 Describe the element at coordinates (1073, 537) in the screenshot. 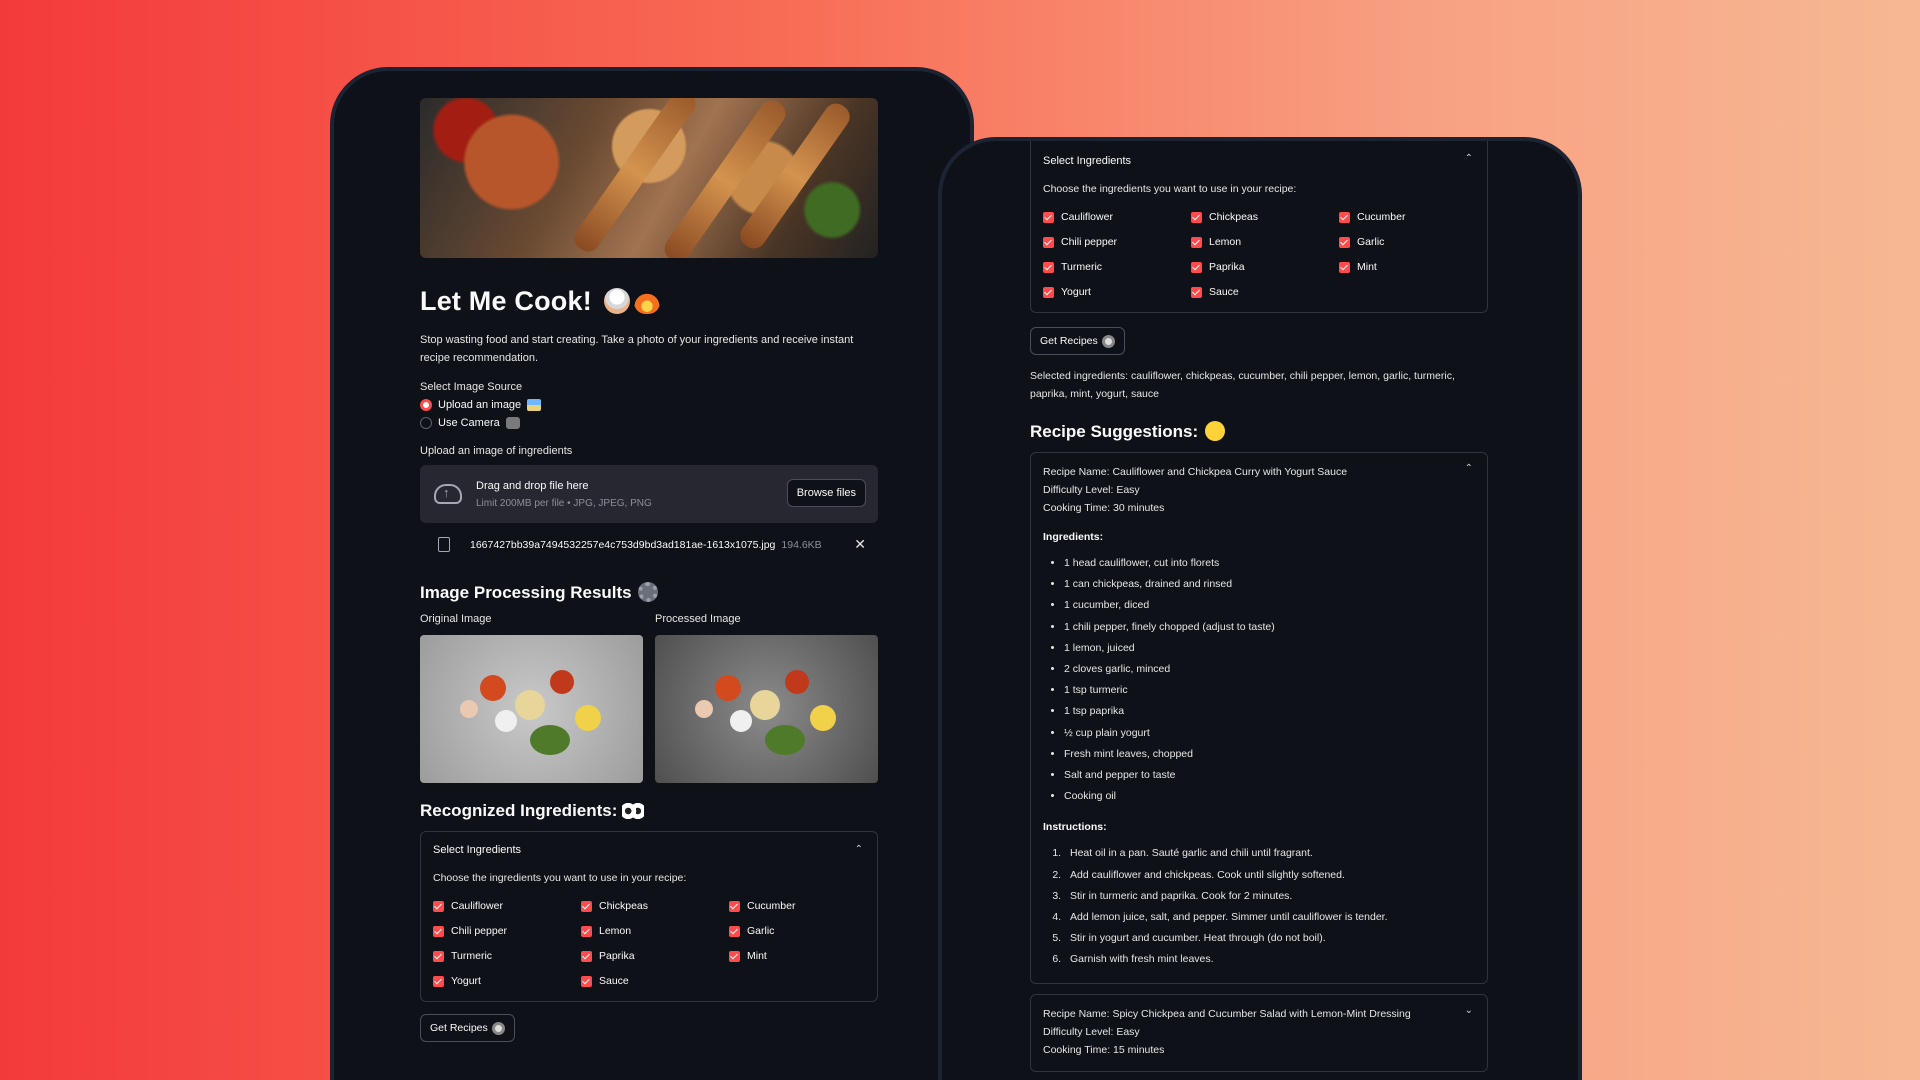

I see `ingredients-heading: Ingredients:` at that location.